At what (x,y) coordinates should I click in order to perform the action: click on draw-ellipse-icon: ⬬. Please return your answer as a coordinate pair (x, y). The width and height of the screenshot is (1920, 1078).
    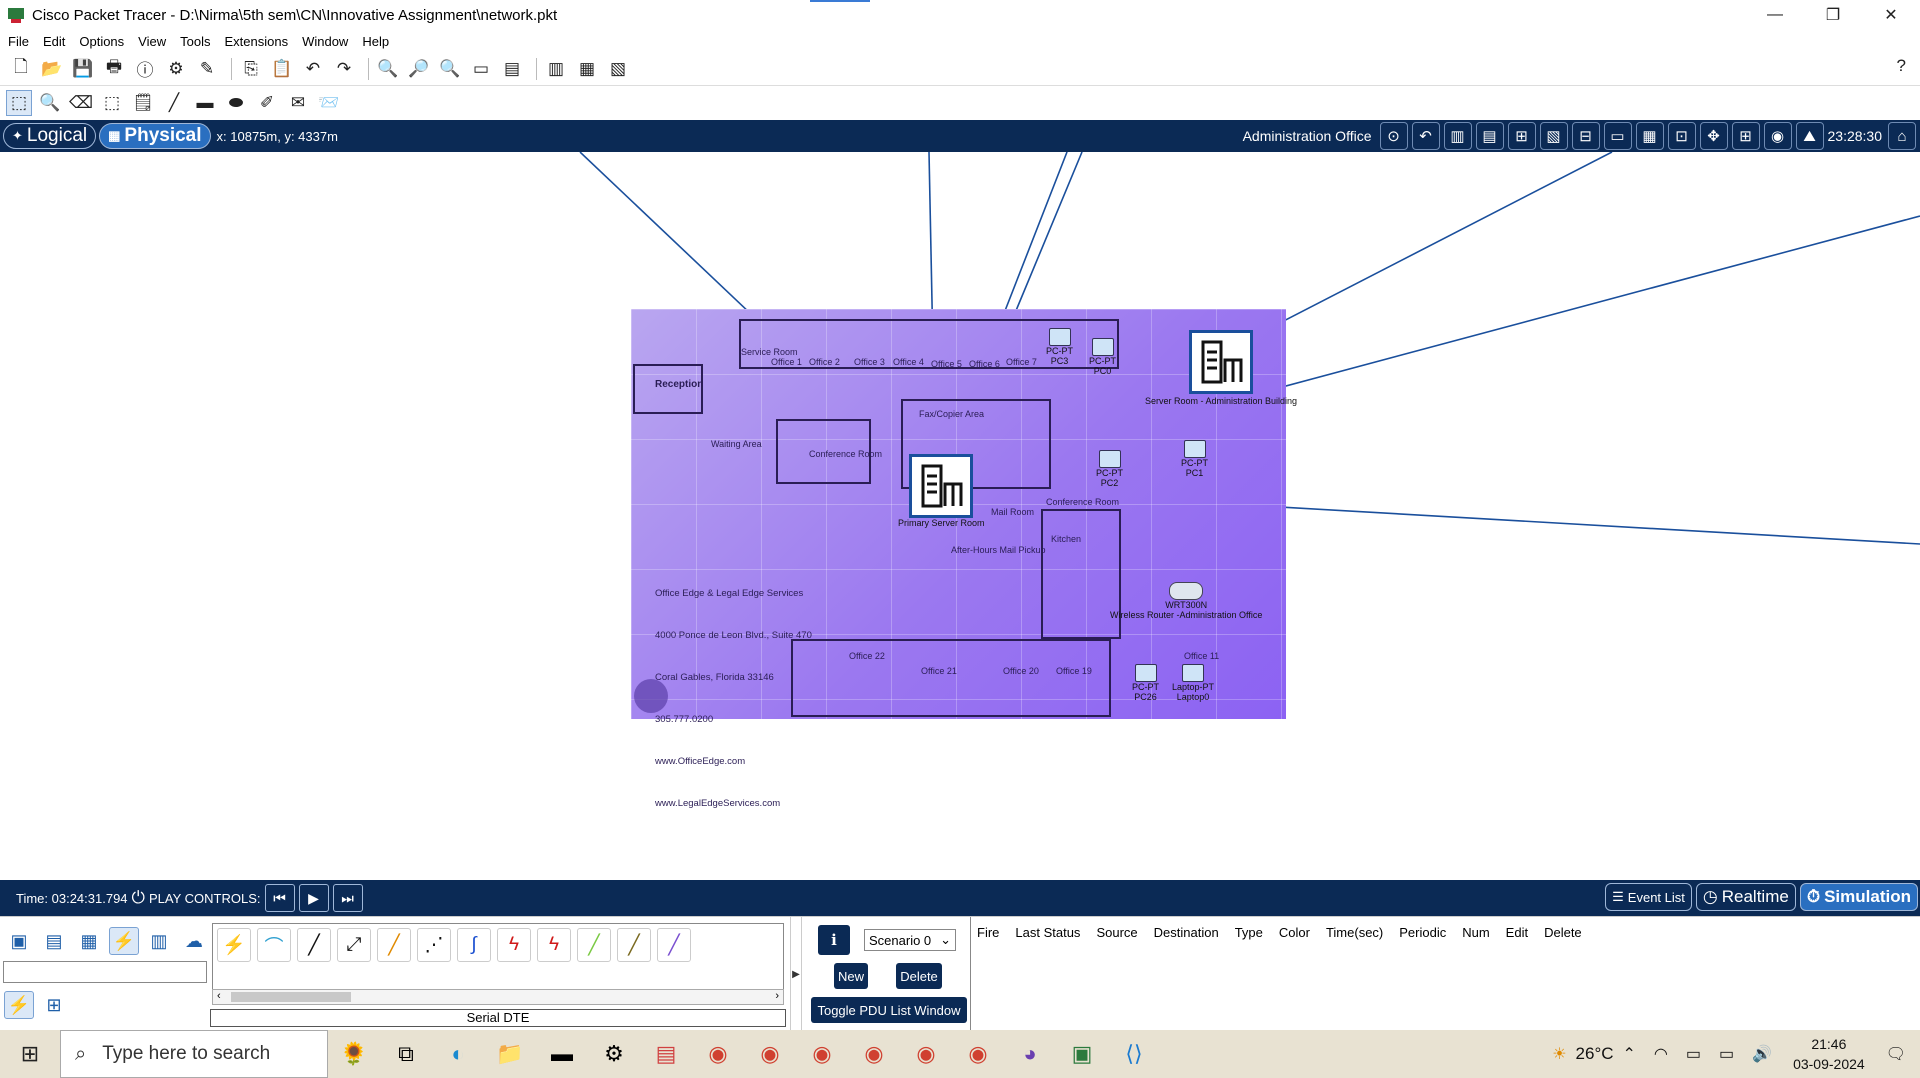
    Looking at the image, I should click on (236, 103).